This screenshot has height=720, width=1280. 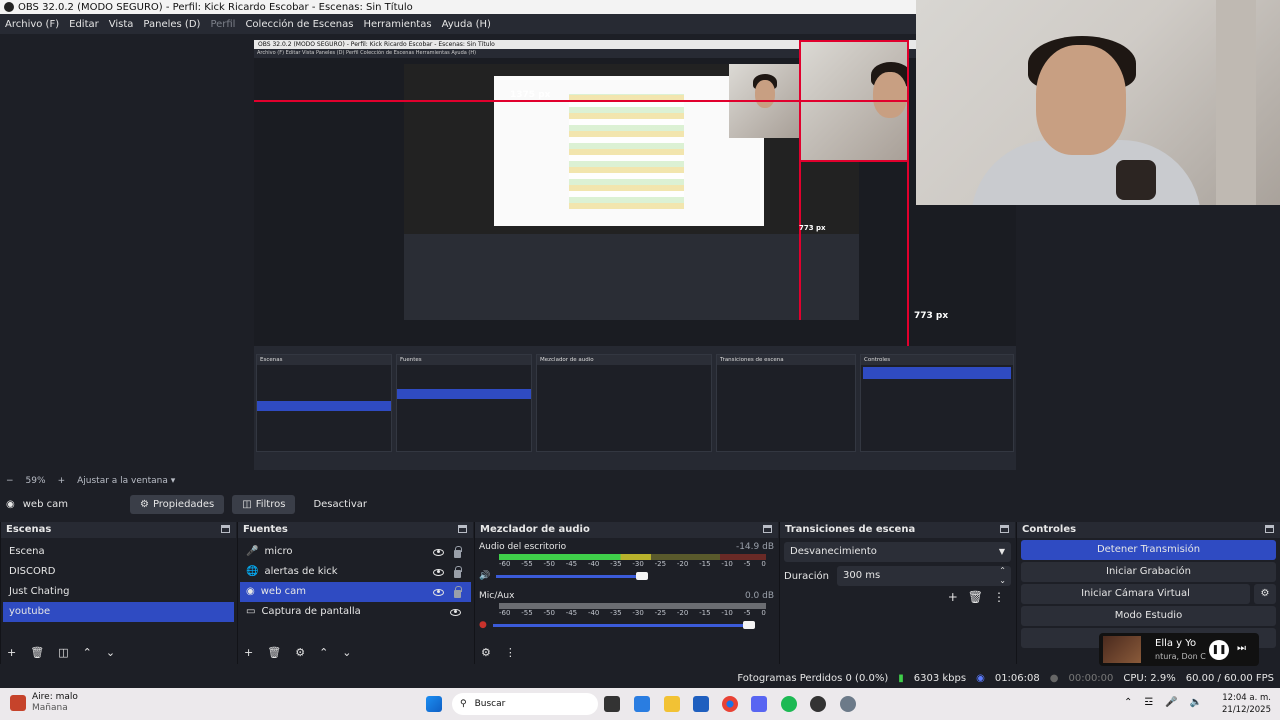 I want to click on microphone-icon: 🎤, so click(x=252, y=551).